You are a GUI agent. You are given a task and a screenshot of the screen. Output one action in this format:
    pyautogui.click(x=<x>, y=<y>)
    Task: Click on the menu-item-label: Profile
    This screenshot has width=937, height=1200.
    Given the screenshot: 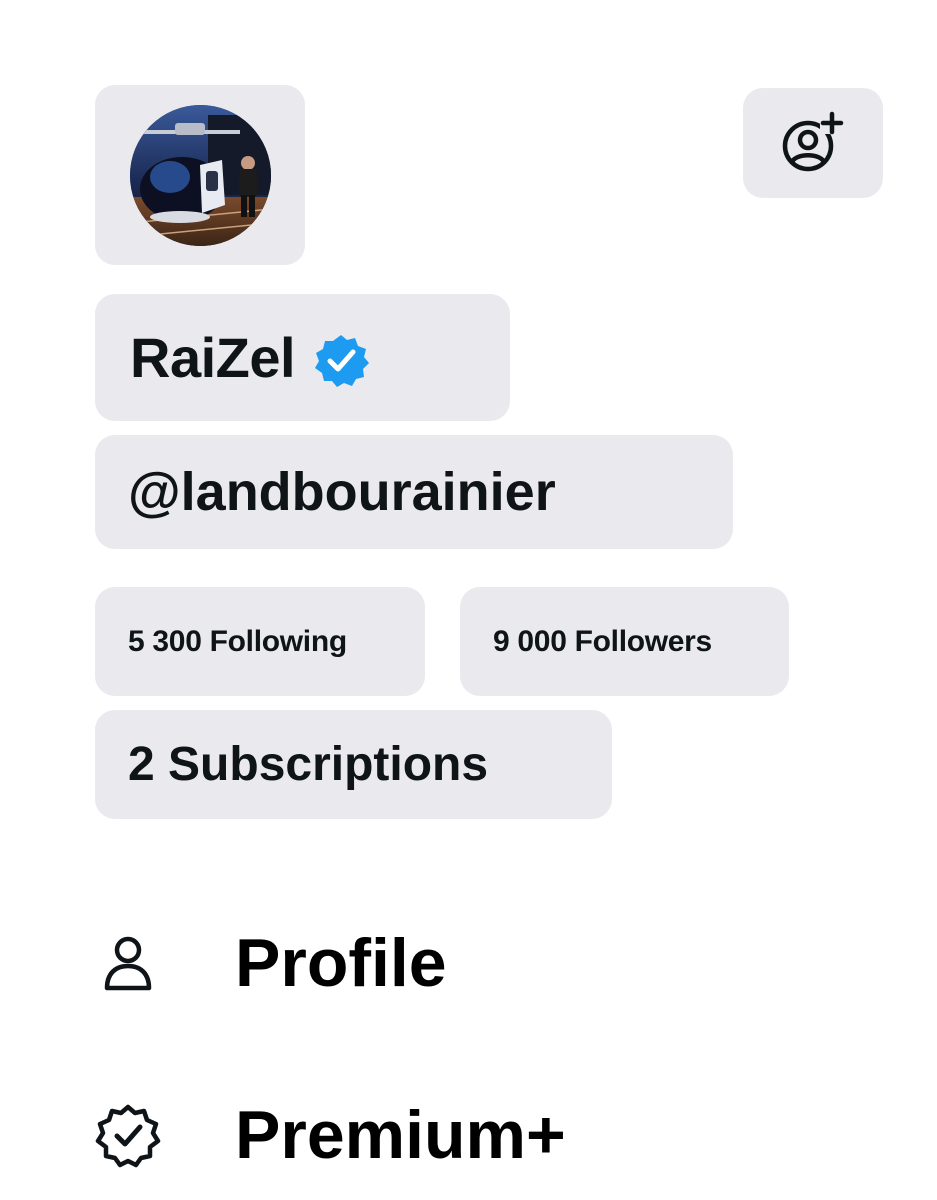 What is the action you would take?
    pyautogui.click(x=341, y=963)
    